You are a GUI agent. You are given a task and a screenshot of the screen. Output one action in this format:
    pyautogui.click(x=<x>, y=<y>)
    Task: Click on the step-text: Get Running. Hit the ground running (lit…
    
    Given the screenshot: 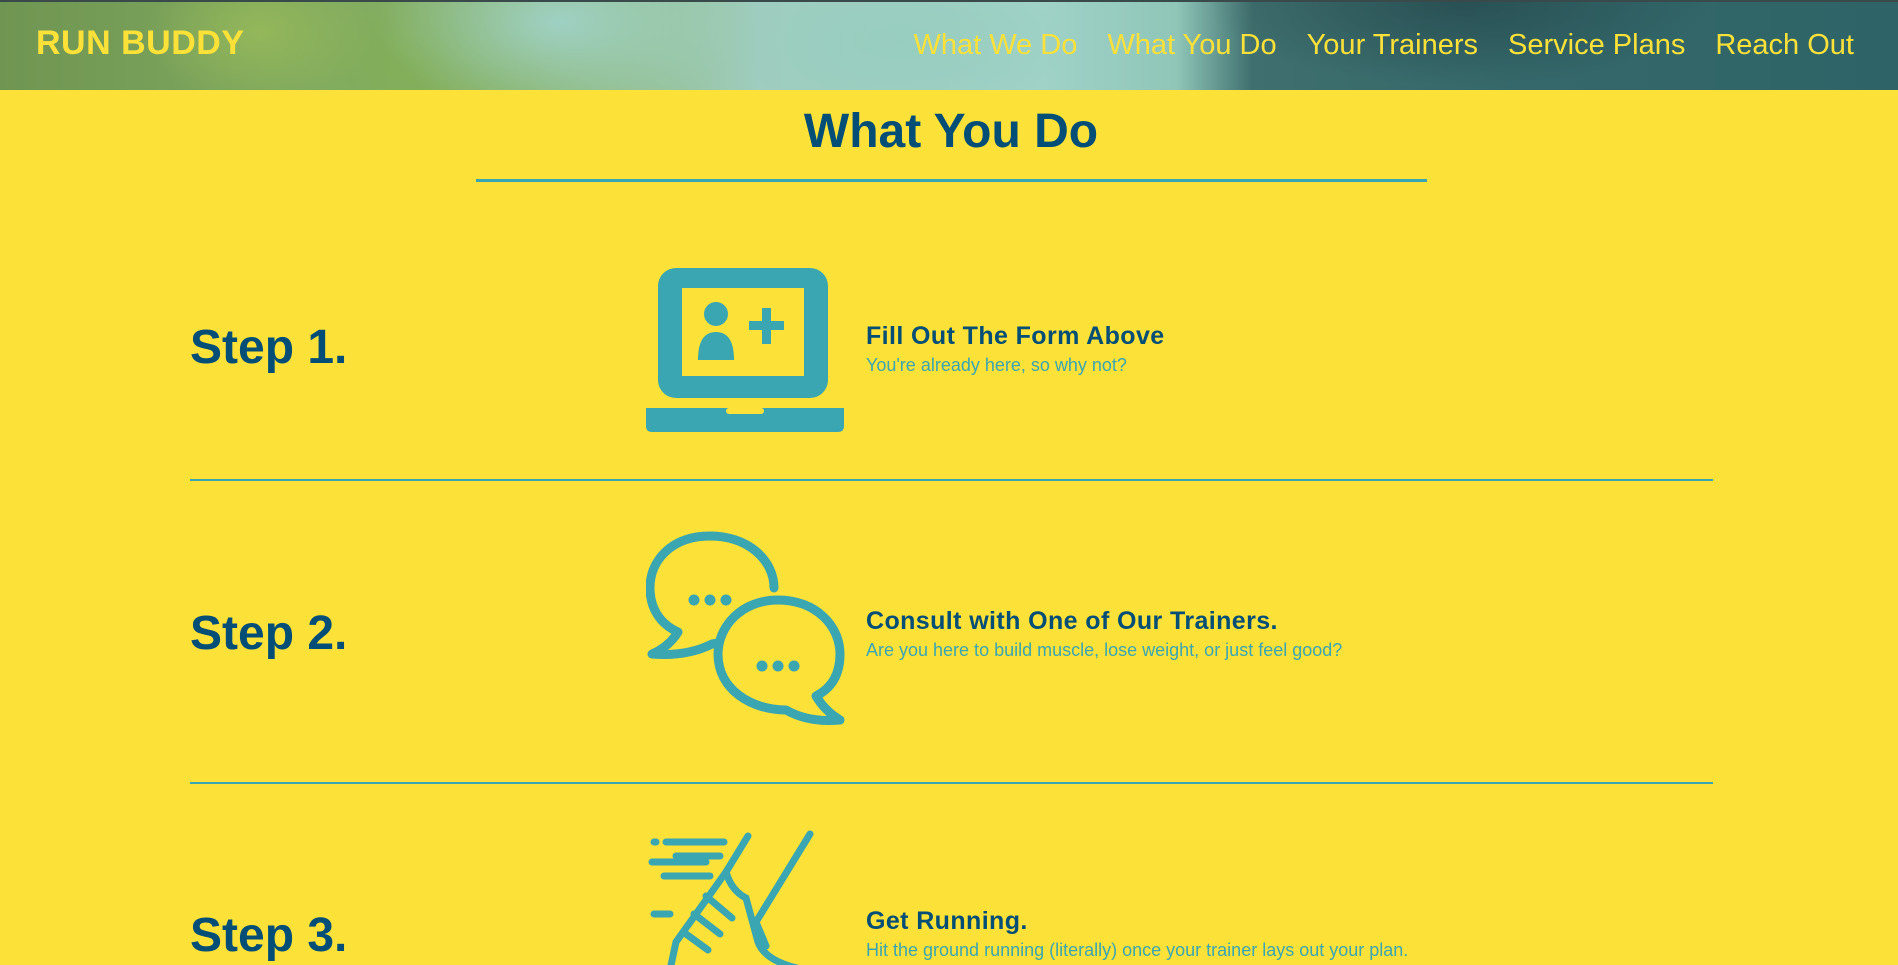 What is the action you would take?
    pyautogui.click(x=1137, y=934)
    